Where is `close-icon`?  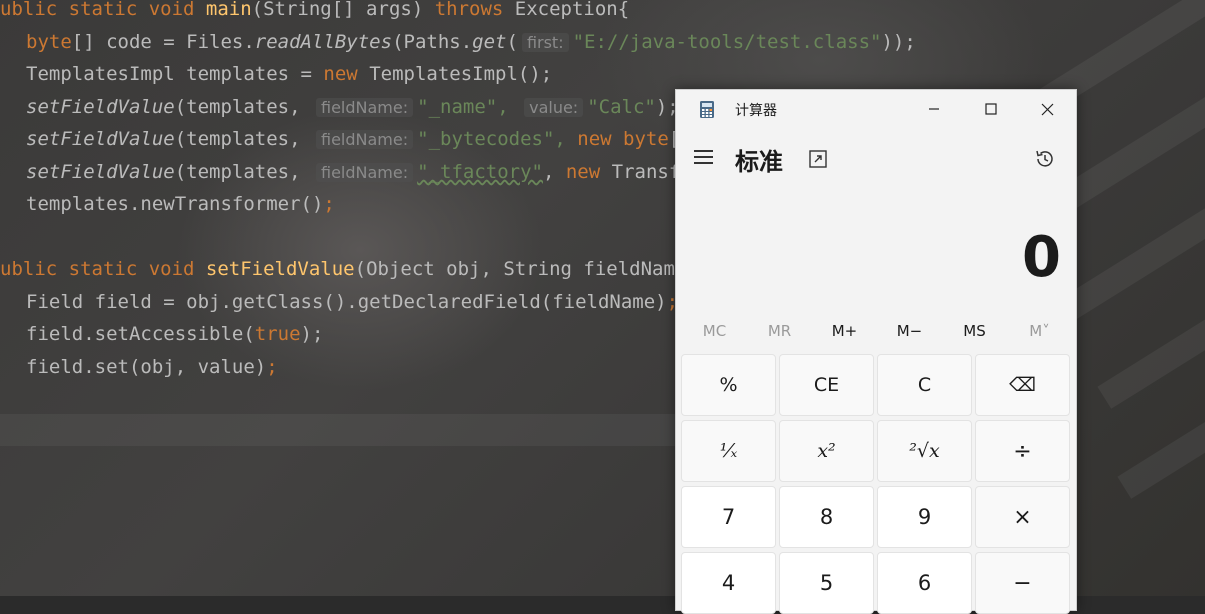
close-icon is located at coordinates (1047, 109).